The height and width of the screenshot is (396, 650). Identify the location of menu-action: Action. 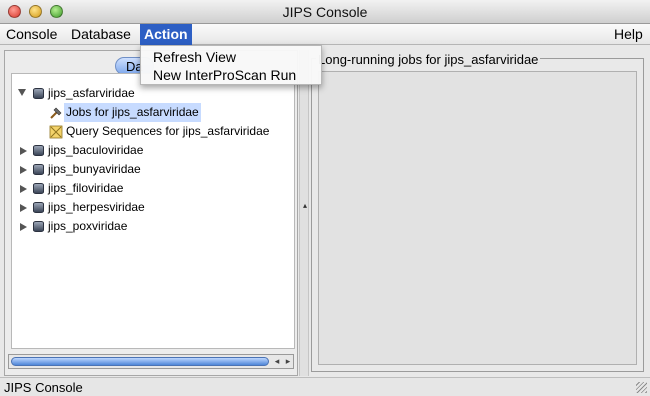
(166, 34).